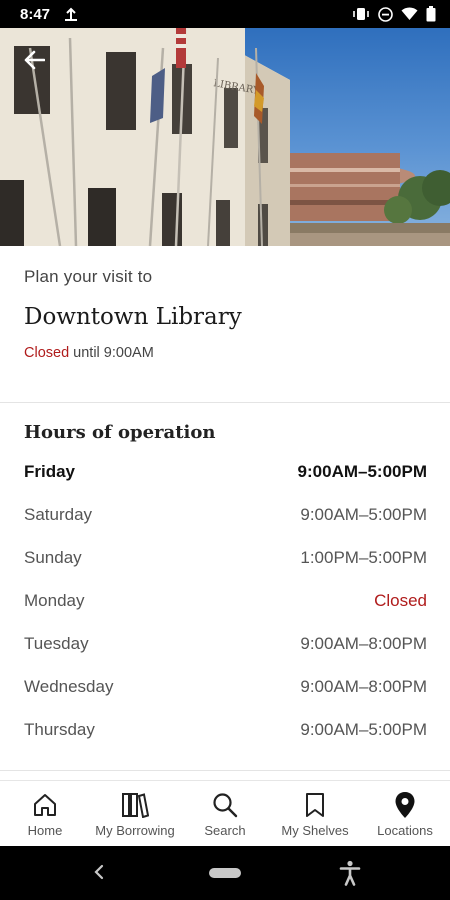  What do you see at coordinates (363, 557) in the screenshot?
I see `hours-value: 1:00PM–5:00PM` at bounding box center [363, 557].